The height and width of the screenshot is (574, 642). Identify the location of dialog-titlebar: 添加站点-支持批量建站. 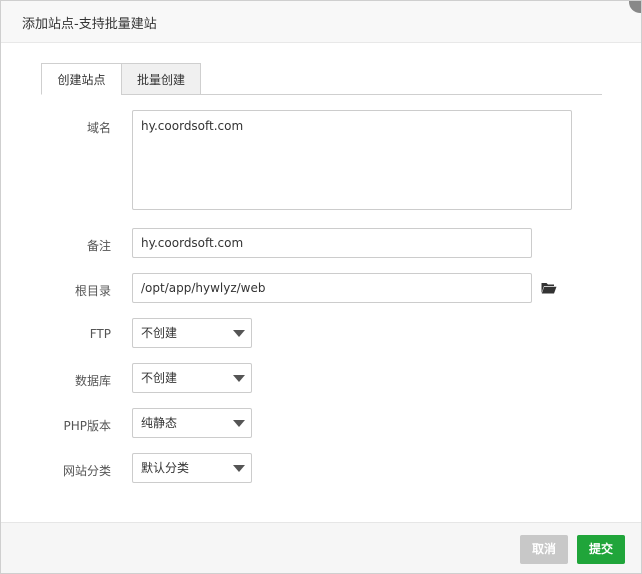
(321, 22).